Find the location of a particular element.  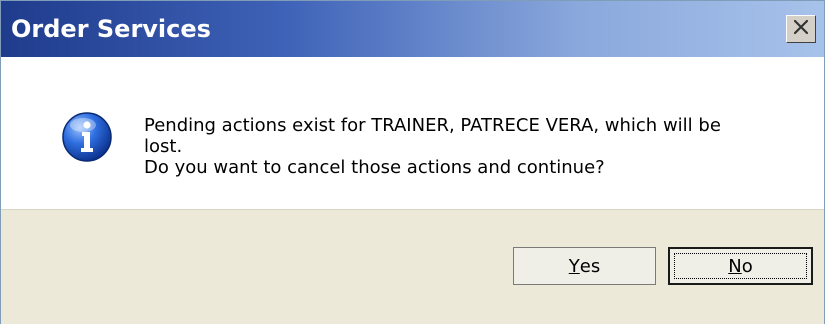

focus-rectangle is located at coordinates (740, 266).